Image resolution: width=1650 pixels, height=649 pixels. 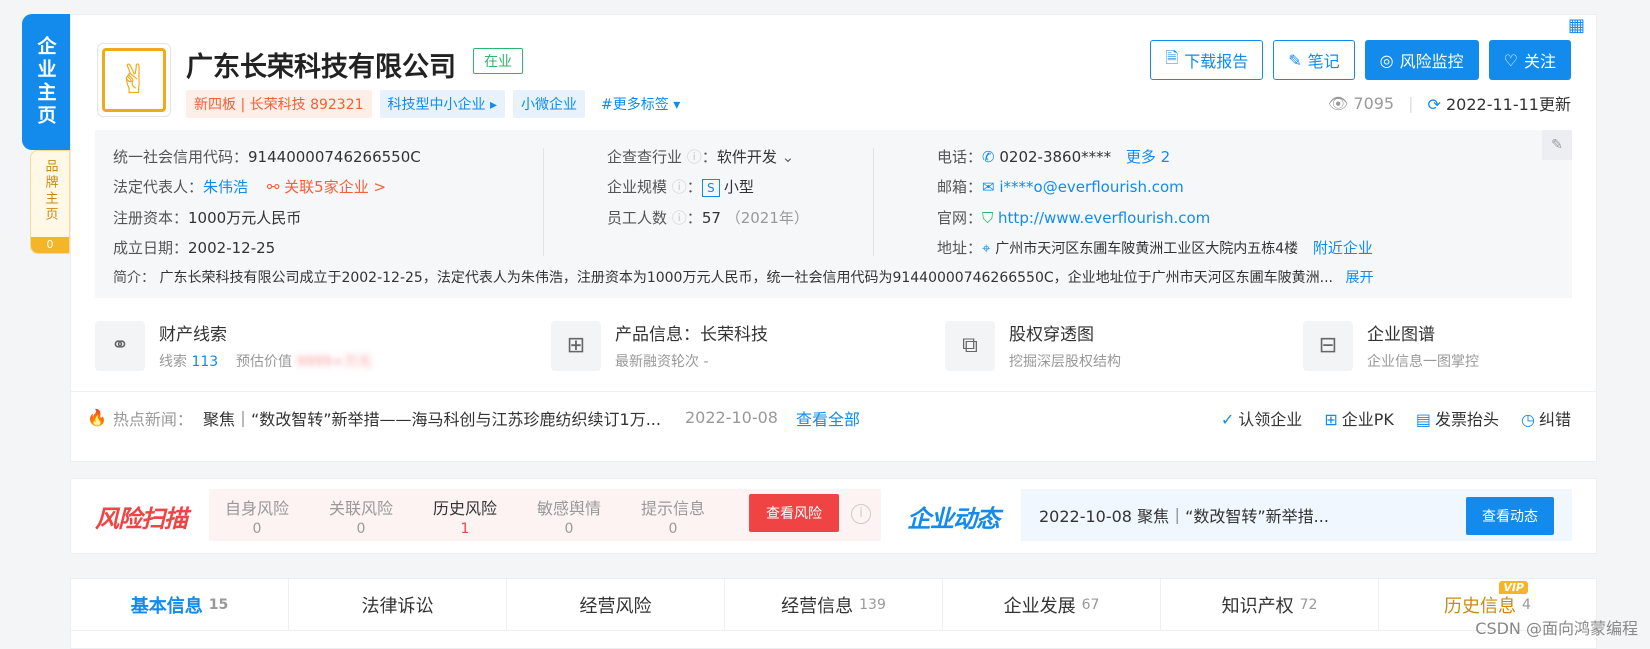 I want to click on status-badge: 在业, so click(x=498, y=61).